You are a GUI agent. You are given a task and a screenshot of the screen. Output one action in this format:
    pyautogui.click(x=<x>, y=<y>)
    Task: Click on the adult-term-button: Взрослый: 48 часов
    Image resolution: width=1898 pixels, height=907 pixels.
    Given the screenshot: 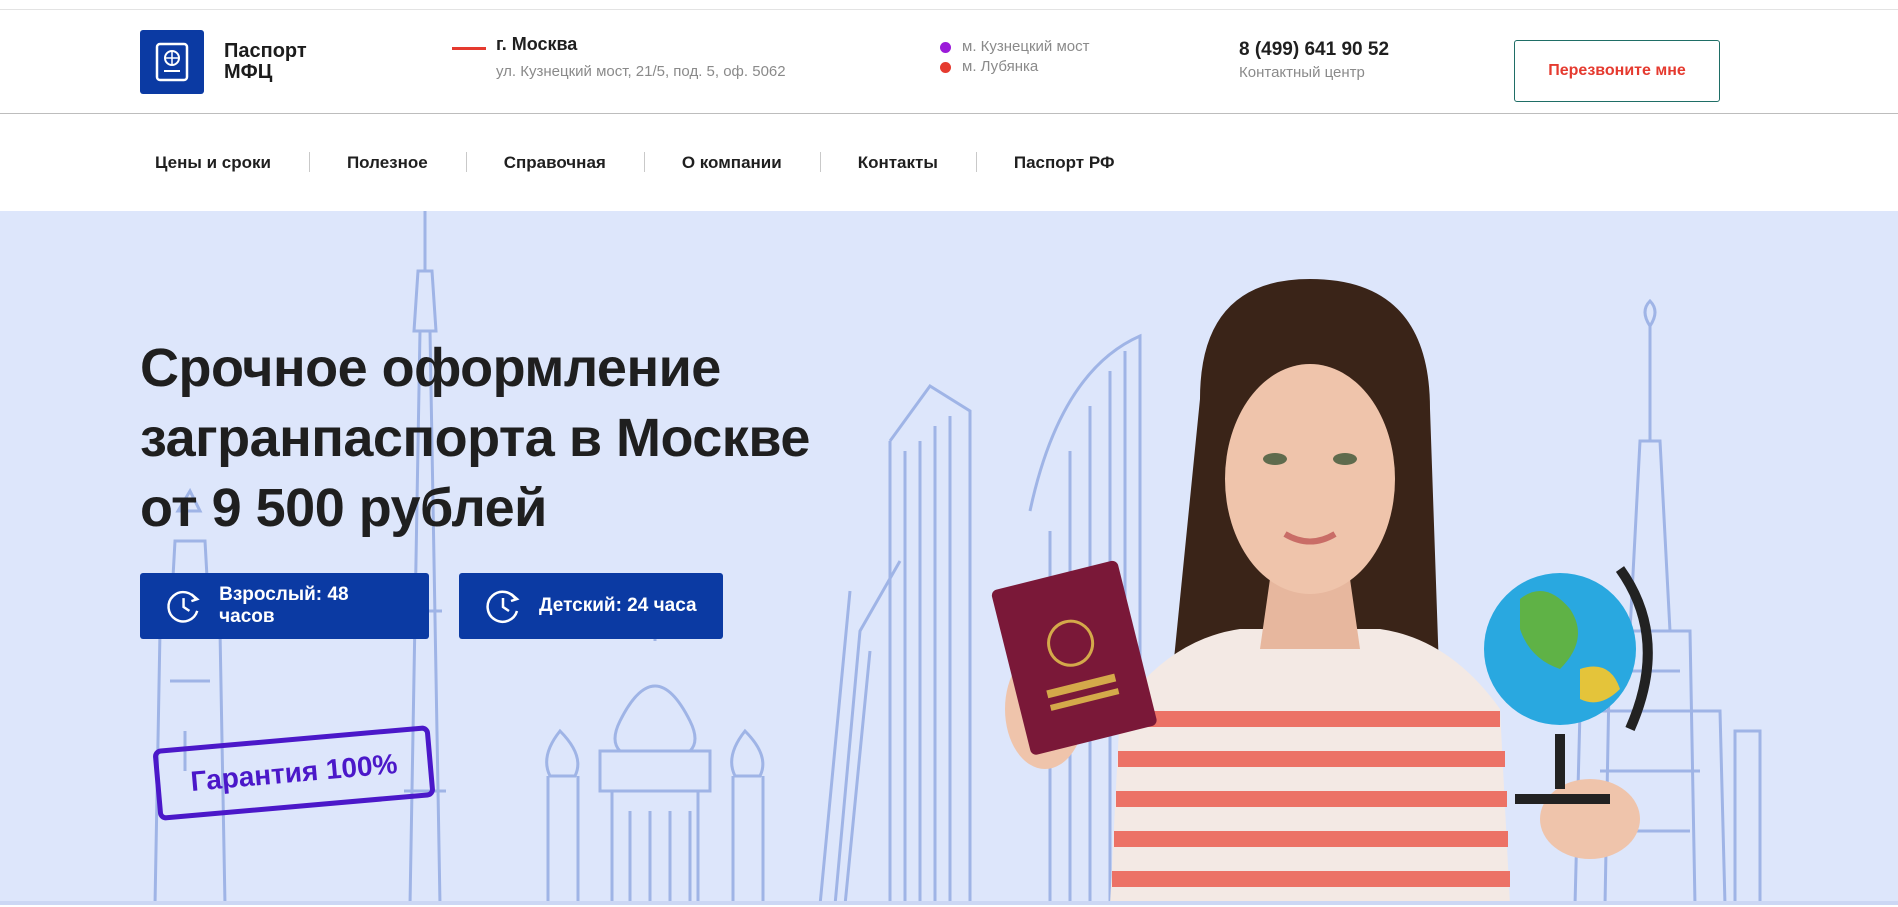 What is the action you would take?
    pyautogui.click(x=284, y=606)
    